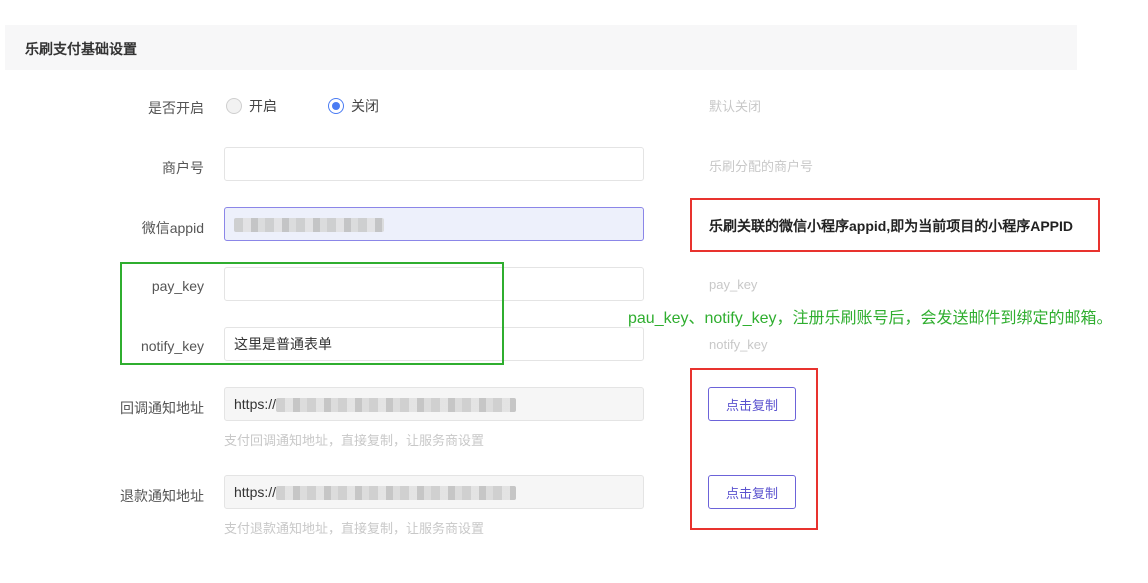 This screenshot has height=583, width=1148. Describe the element at coordinates (541, 47) in the screenshot. I see `section-header: 乐刷支付基础设置` at that location.